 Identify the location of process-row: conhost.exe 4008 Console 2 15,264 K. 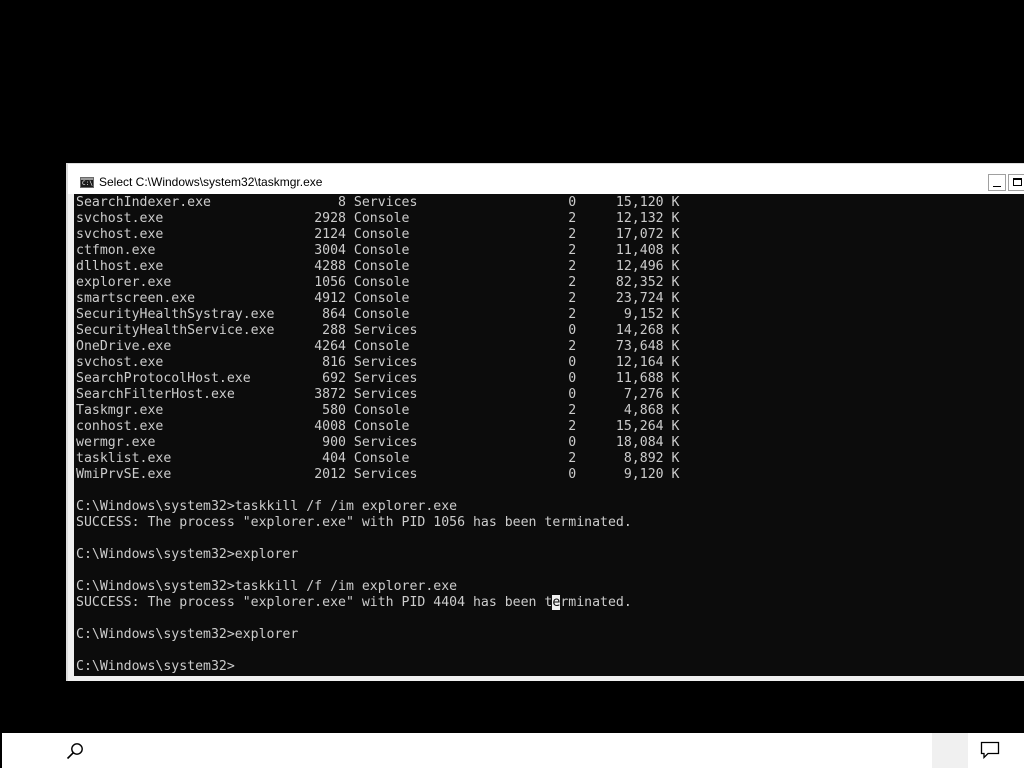
(377, 426).